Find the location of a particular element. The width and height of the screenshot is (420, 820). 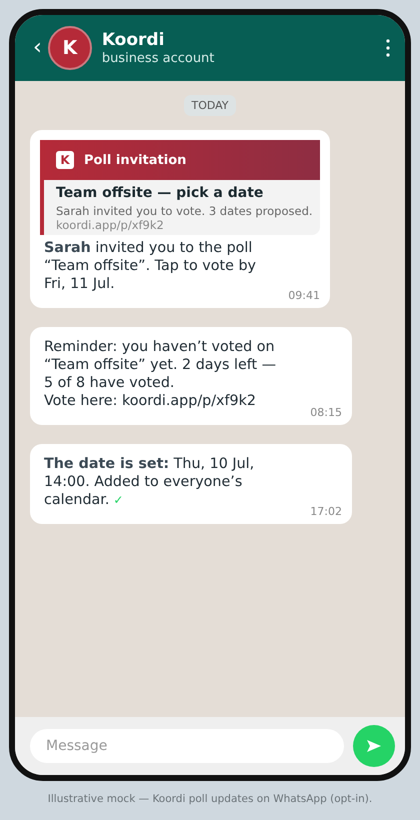

preview-url: koordi.app/p/xf9k2 is located at coordinates (110, 225).